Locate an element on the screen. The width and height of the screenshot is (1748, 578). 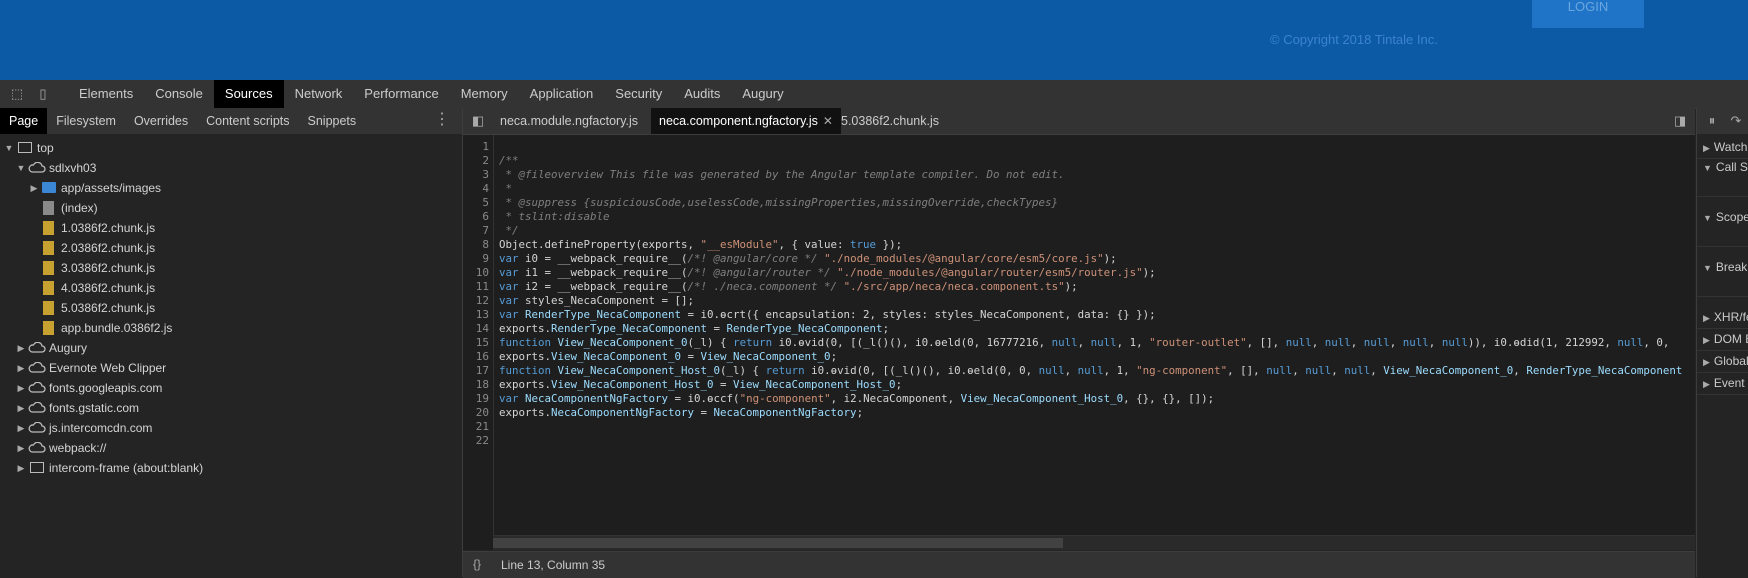
tab-sources: Sources is located at coordinates (248, 94).